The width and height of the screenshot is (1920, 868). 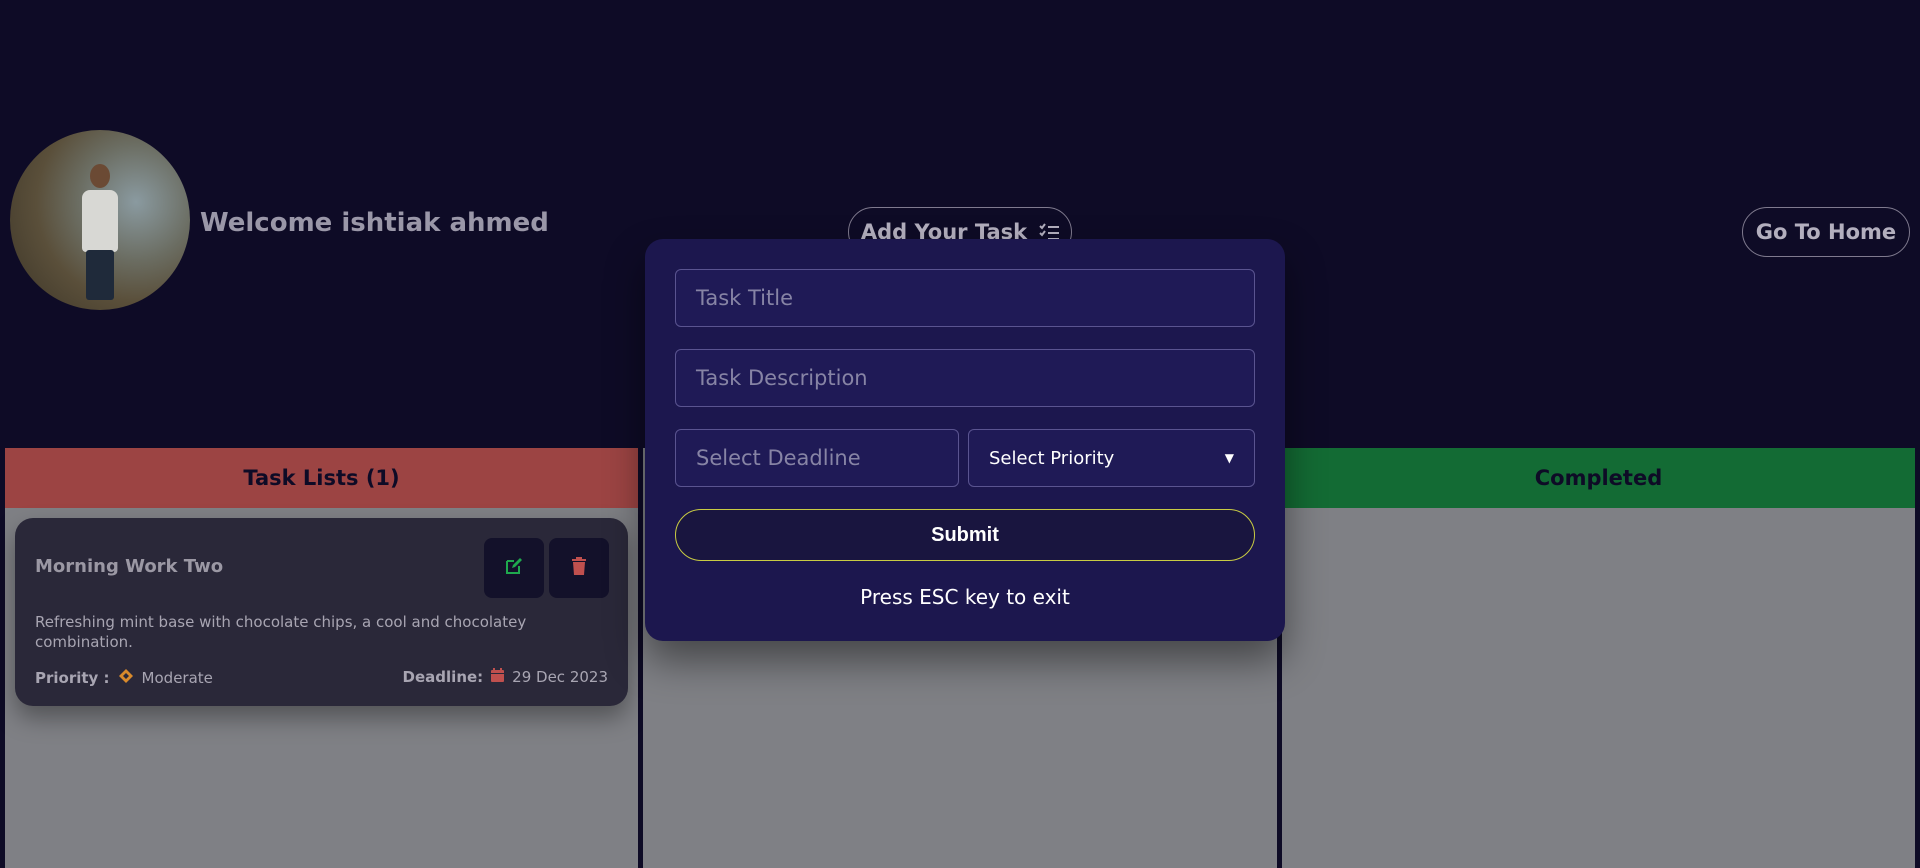 I want to click on trash-icon, so click(x=579, y=568).